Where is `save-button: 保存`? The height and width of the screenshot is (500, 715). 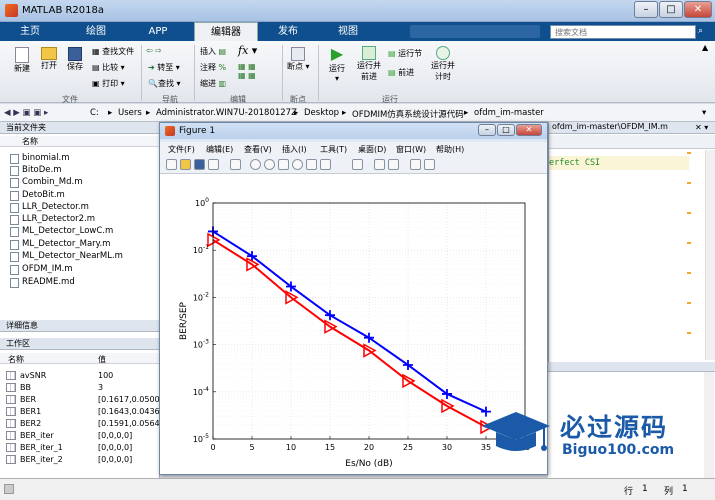 save-button: 保存 is located at coordinates (75, 59).